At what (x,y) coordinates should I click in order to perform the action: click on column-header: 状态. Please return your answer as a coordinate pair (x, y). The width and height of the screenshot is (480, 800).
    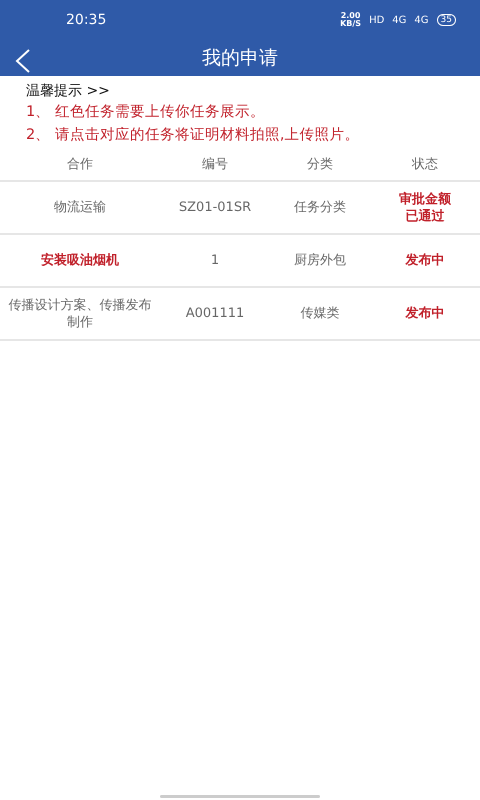
    Looking at the image, I should click on (424, 164).